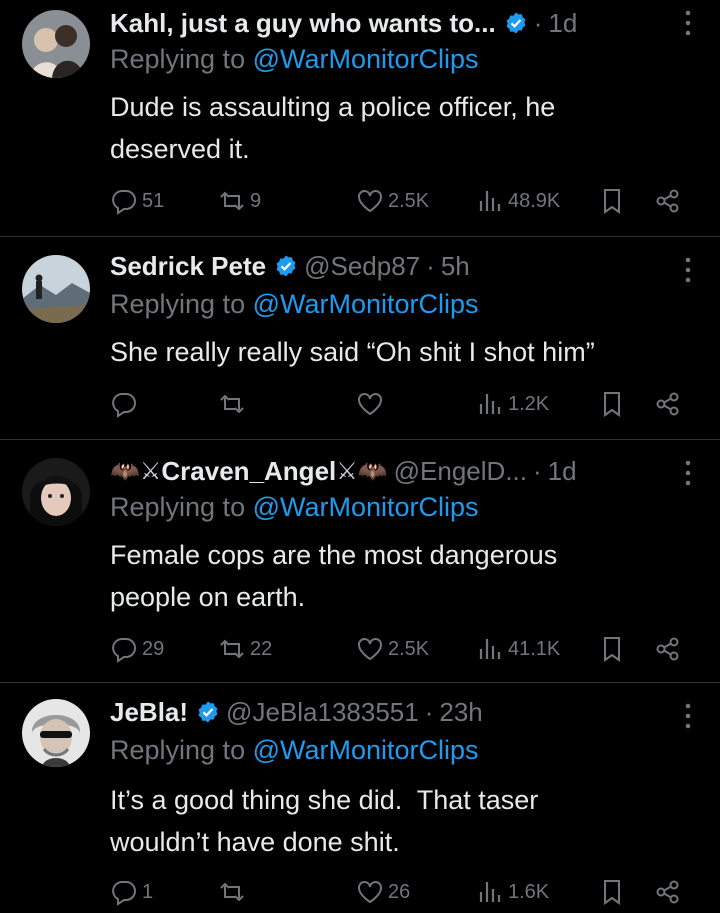 The width and height of the screenshot is (720, 913). I want to click on views-count: 1.6K, so click(529, 891).